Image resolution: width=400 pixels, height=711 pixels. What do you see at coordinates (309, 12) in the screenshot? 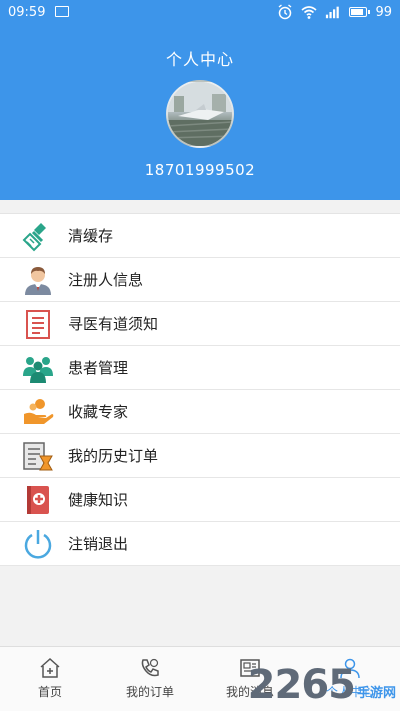
I see `wifi-icon` at bounding box center [309, 12].